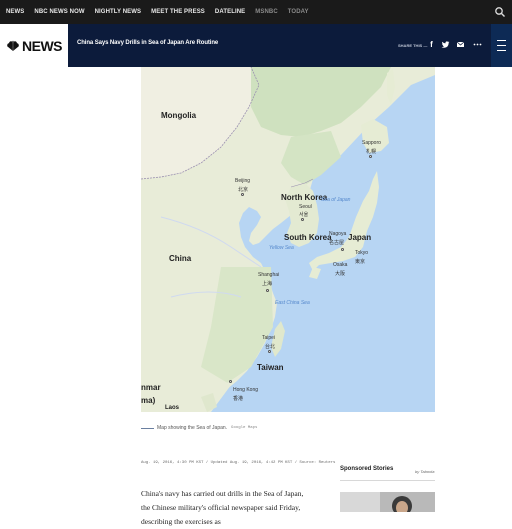 The width and height of the screenshot is (512, 529). I want to click on map-marker-taipei, so click(269, 351).